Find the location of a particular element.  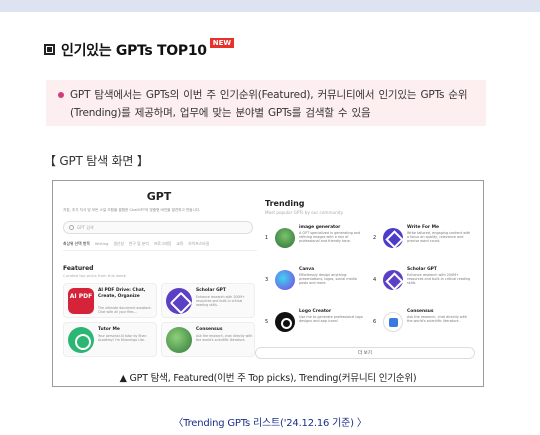

section-heading: 인기있는 GPTs TOP10 NEW is located at coordinates (139, 49).